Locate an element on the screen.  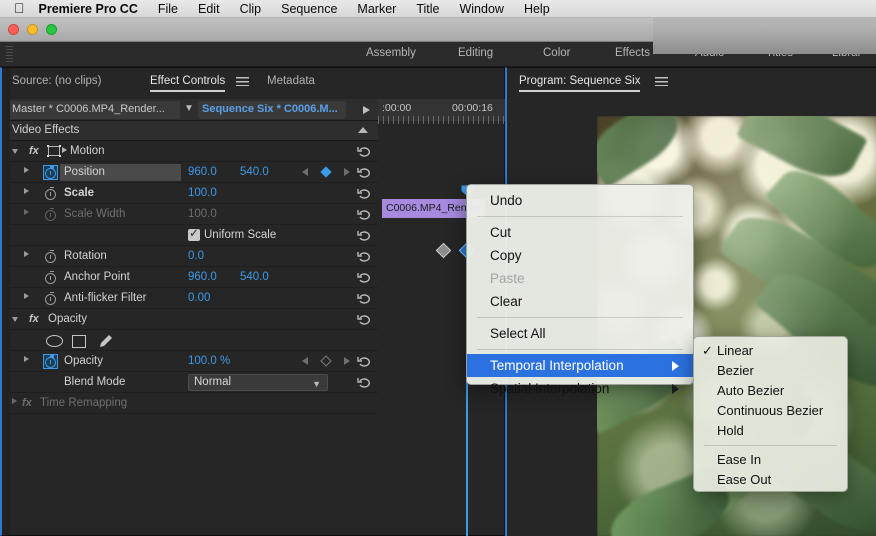
context-menu-item-undo: Undo is located at coordinates (580, 200).